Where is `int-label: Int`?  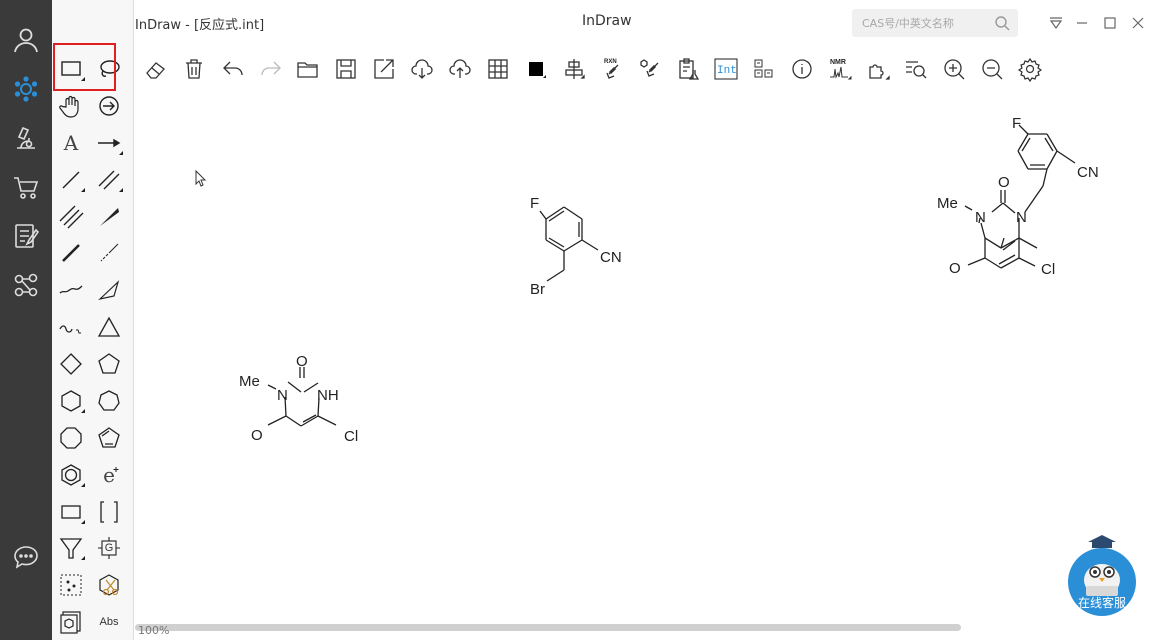 int-label: Int is located at coordinates (727, 71).